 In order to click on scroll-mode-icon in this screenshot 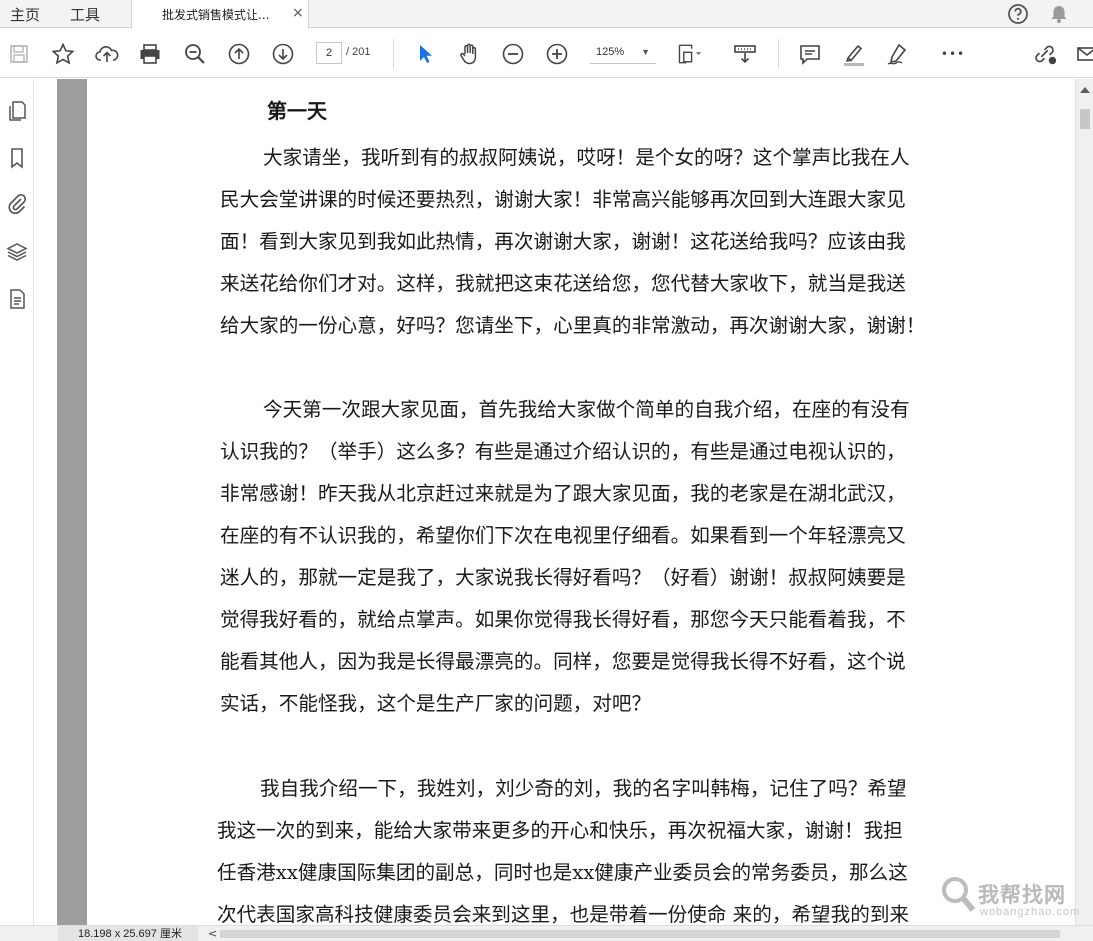, I will do `click(745, 54)`.